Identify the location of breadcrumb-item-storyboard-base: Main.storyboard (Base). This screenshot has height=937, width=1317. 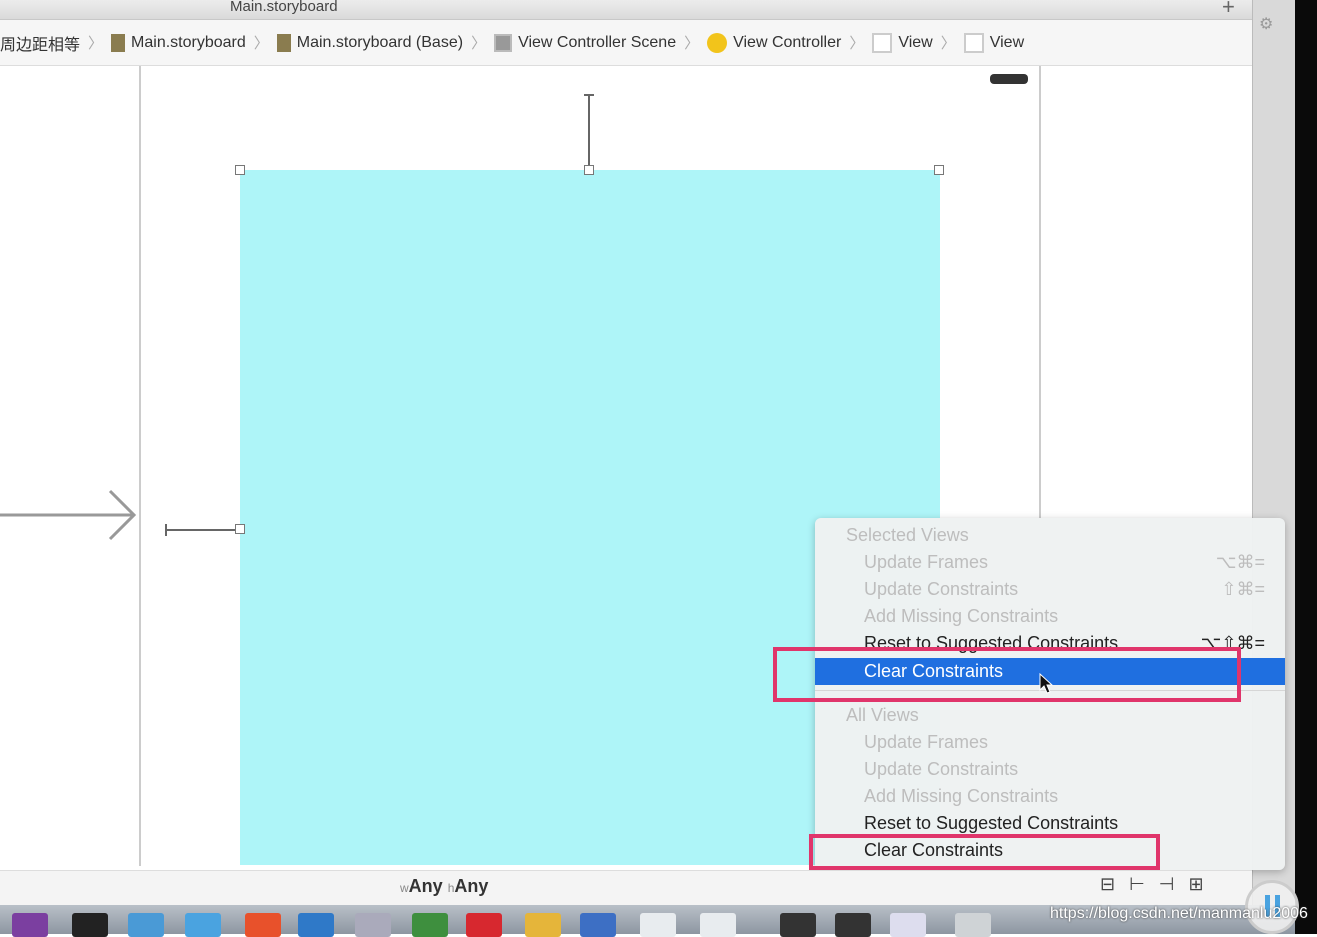
(370, 42).